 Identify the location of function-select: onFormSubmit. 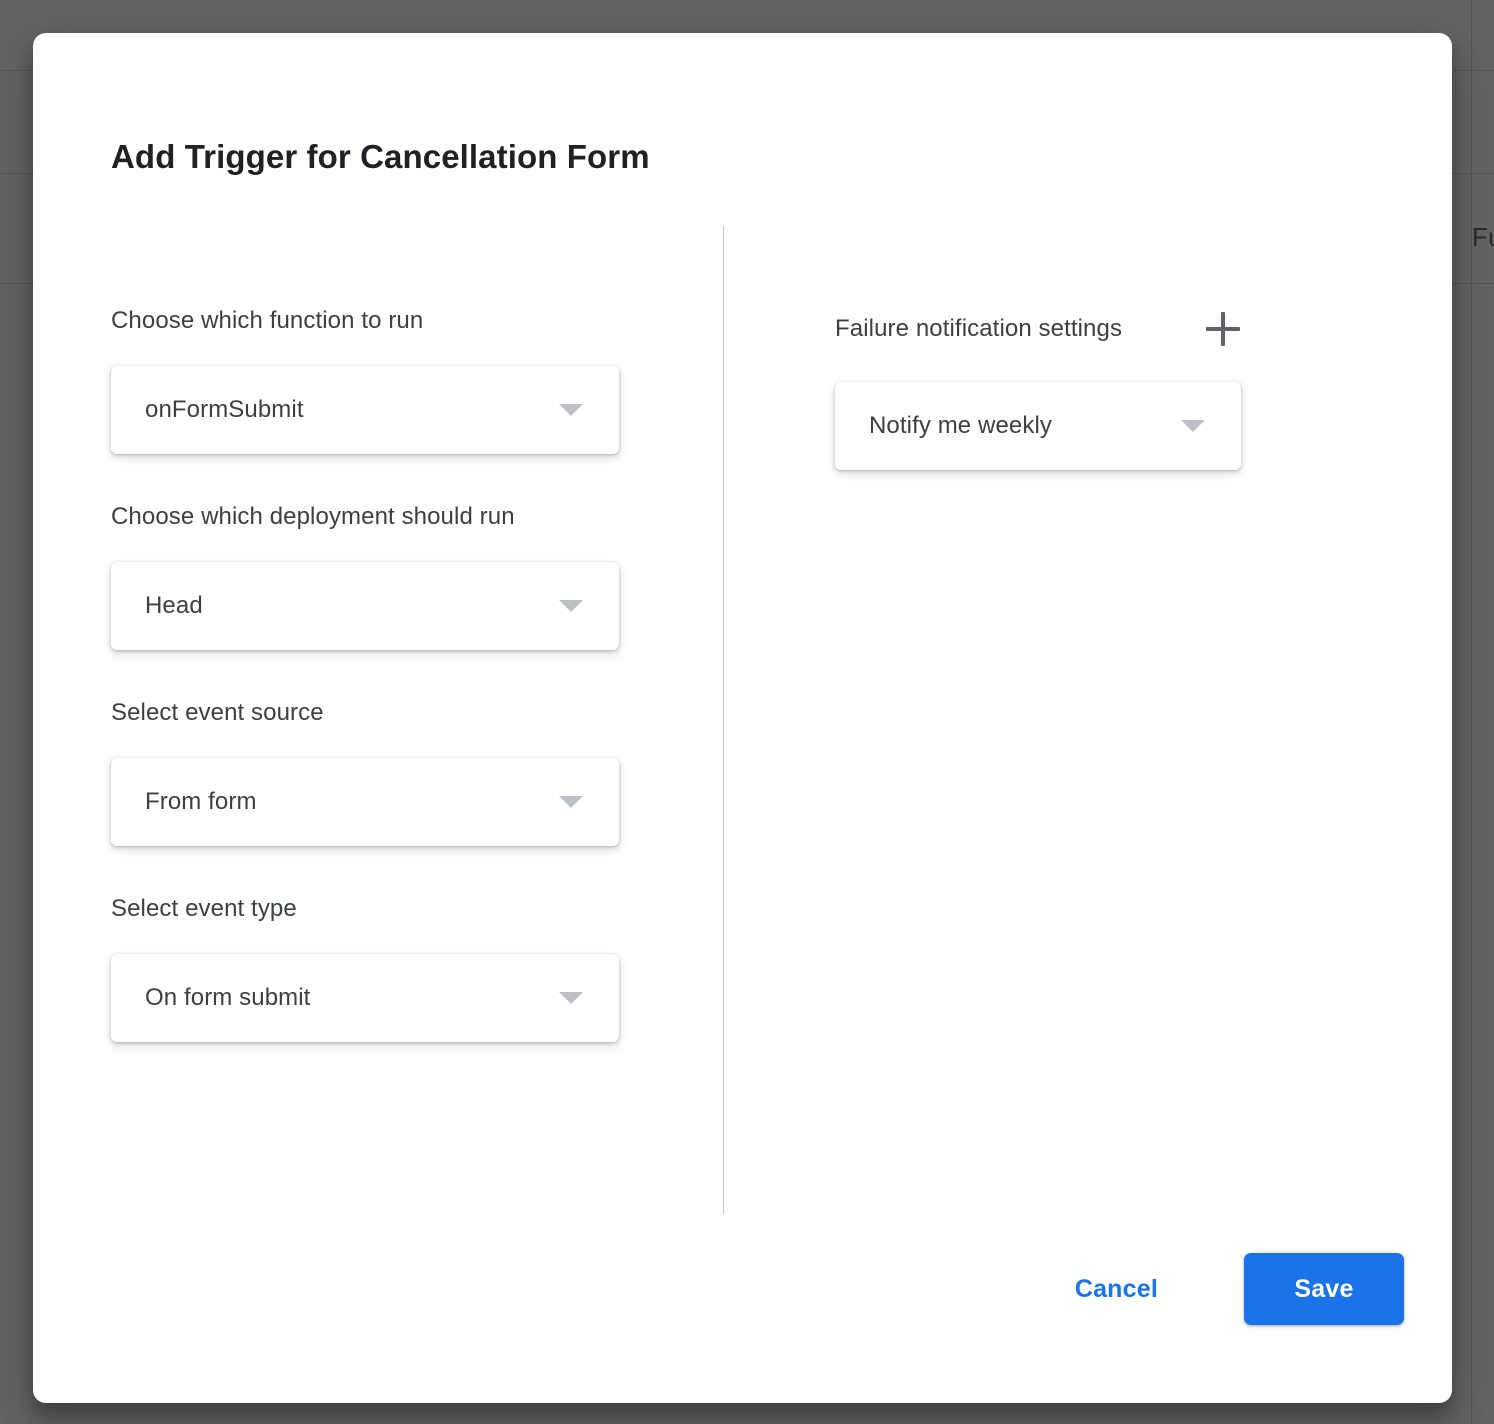
(365, 410).